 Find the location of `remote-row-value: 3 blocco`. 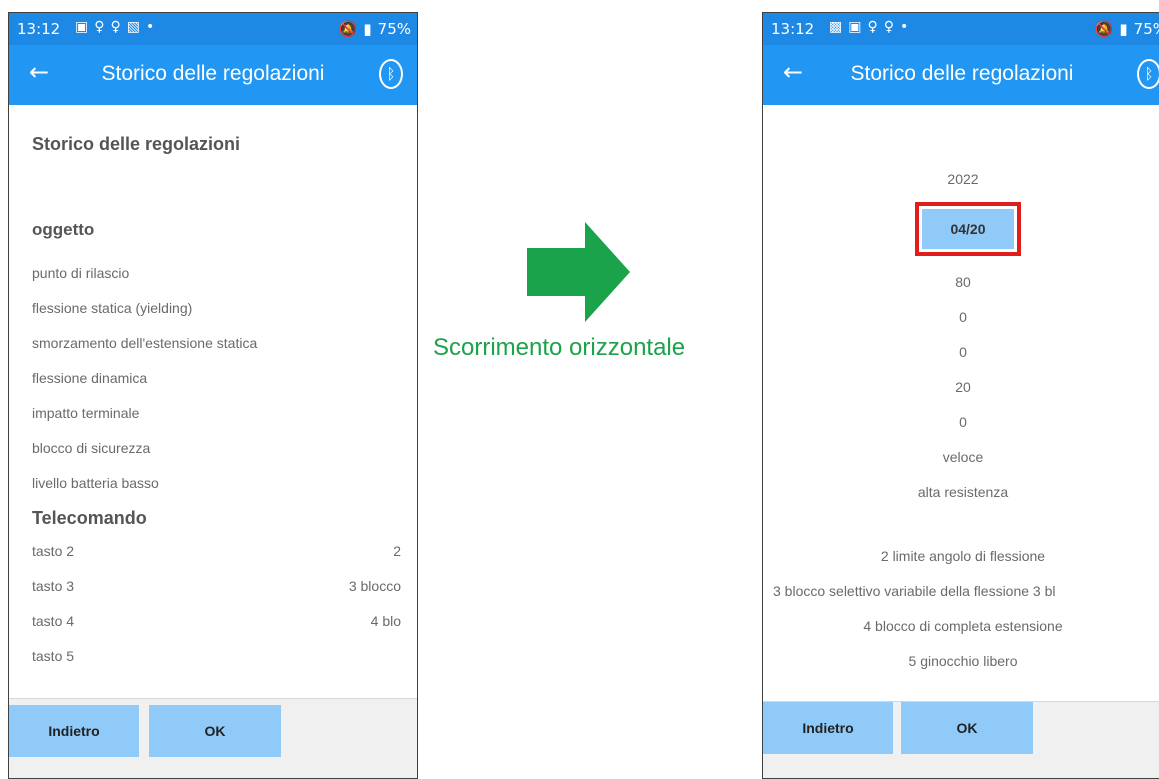

remote-row-value: 3 blocco is located at coordinates (374, 586).